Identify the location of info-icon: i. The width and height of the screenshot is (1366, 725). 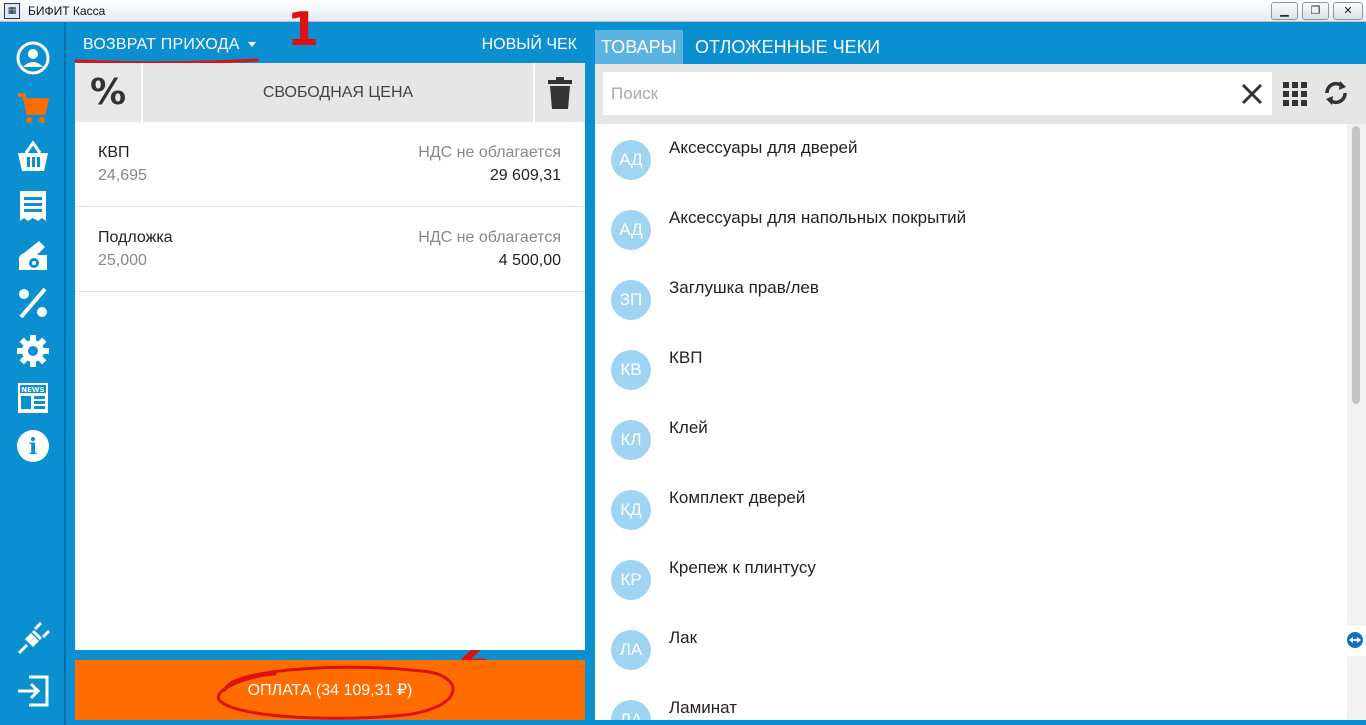
(33, 446).